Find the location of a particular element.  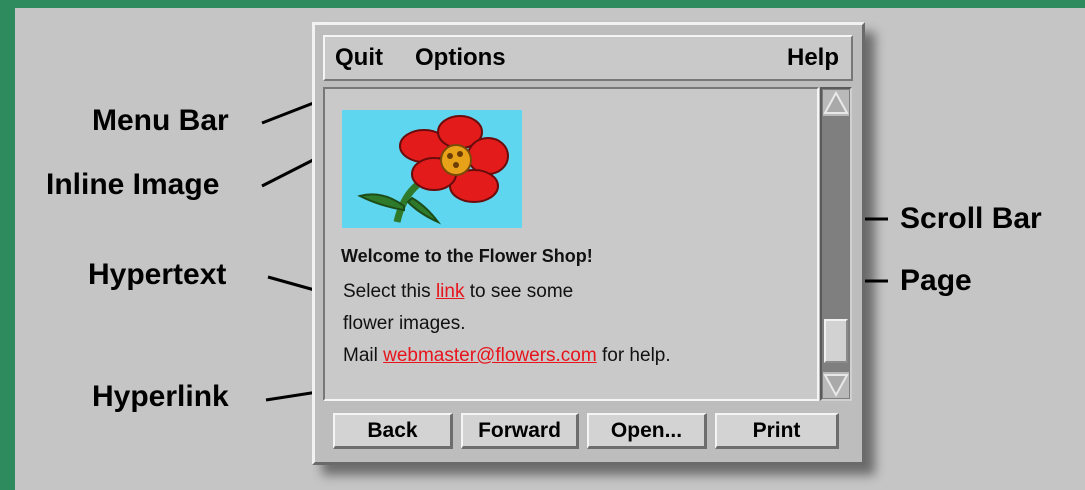

hypertext-before-link: Select this is located at coordinates (389, 291).